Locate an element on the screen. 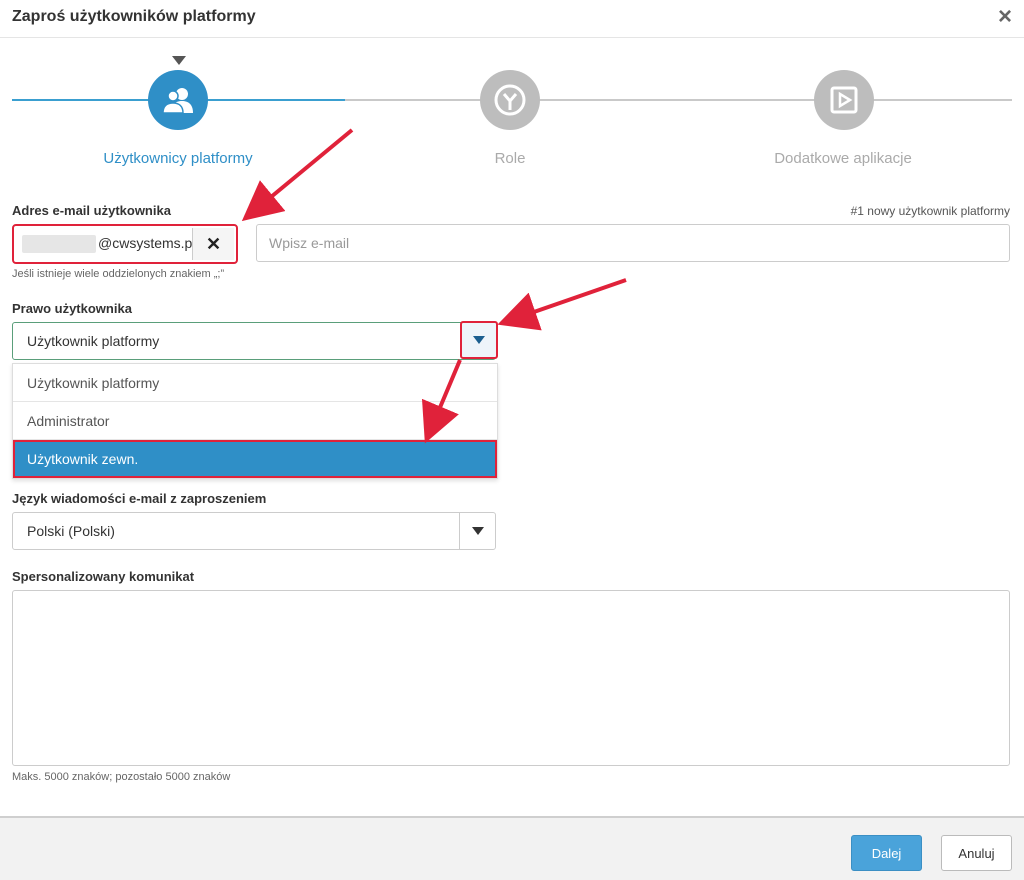 This screenshot has width=1024, height=880. language-dropdown-toggle is located at coordinates (477, 531).